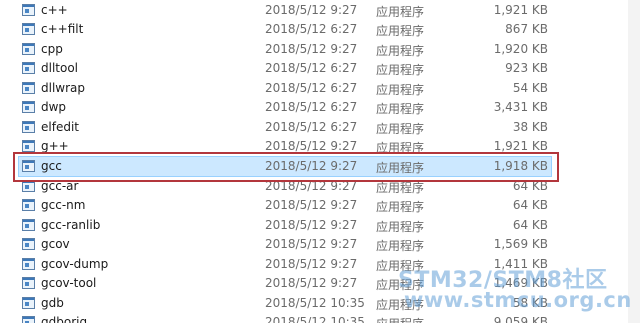 The height and width of the screenshot is (323, 640). I want to click on file-size: 9,059 KB, so click(520, 319).